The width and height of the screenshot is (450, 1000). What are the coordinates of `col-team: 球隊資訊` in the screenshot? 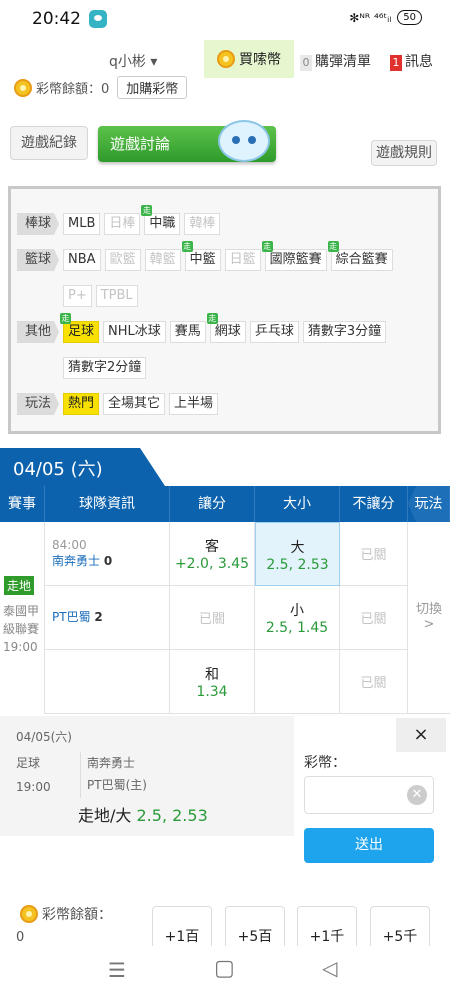 It's located at (107, 504).